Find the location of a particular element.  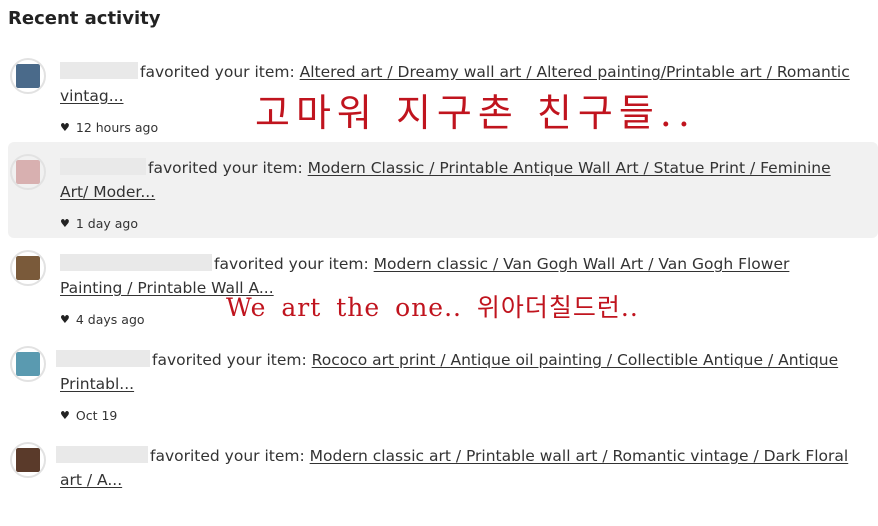

activity-time: Oct 19 is located at coordinates (96, 415).